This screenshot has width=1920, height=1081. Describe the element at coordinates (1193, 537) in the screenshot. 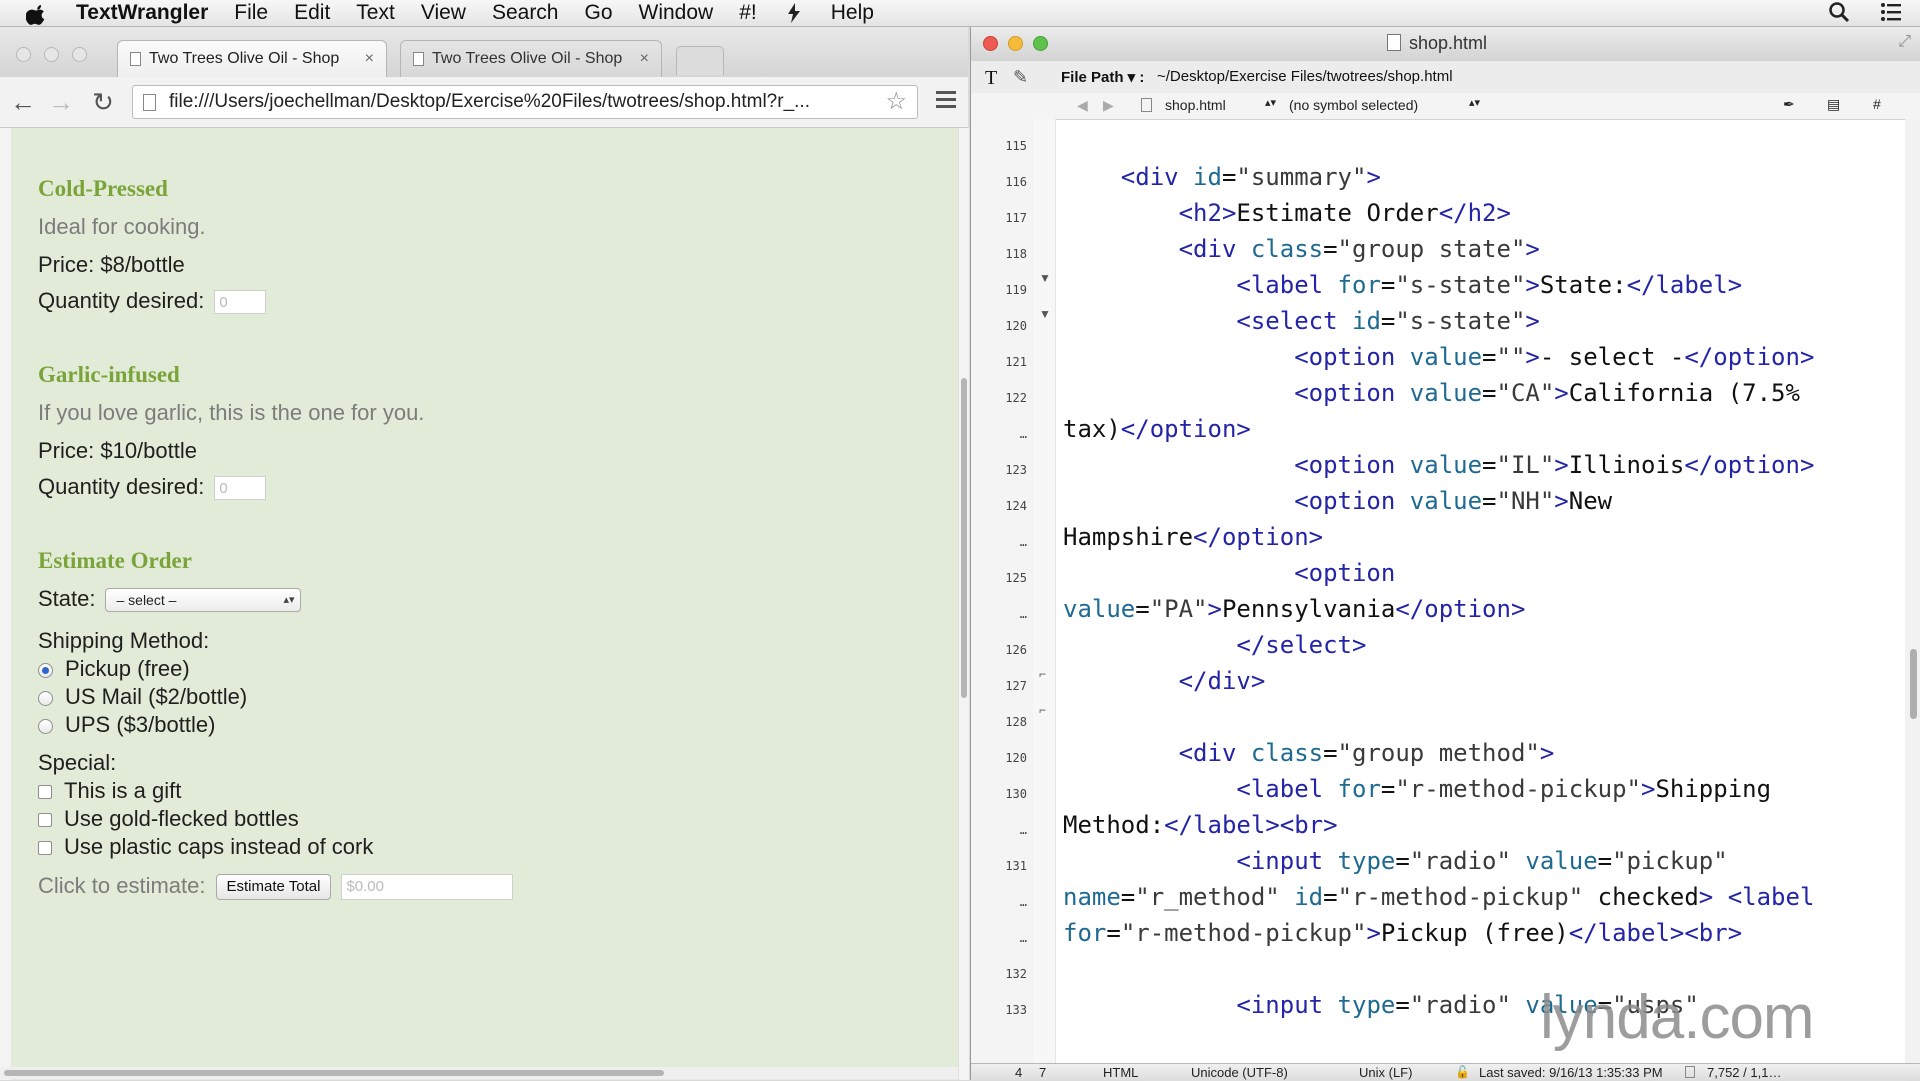

I see `code-line: Hampshire</option>` at that location.